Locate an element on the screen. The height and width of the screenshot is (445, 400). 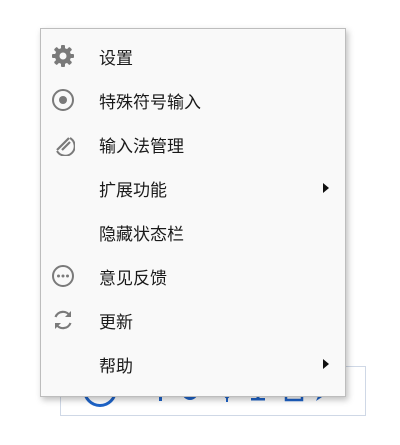
ellipsis-circle-icon is located at coordinates (63, 276).